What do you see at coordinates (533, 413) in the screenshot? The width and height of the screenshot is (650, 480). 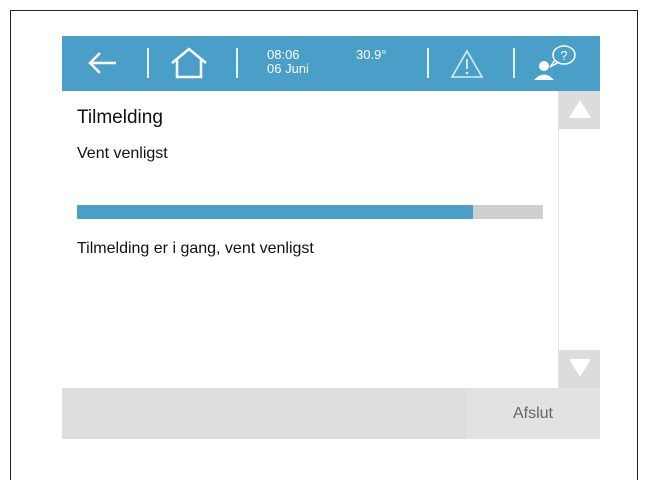 I see `exit-button: Afslut` at bounding box center [533, 413].